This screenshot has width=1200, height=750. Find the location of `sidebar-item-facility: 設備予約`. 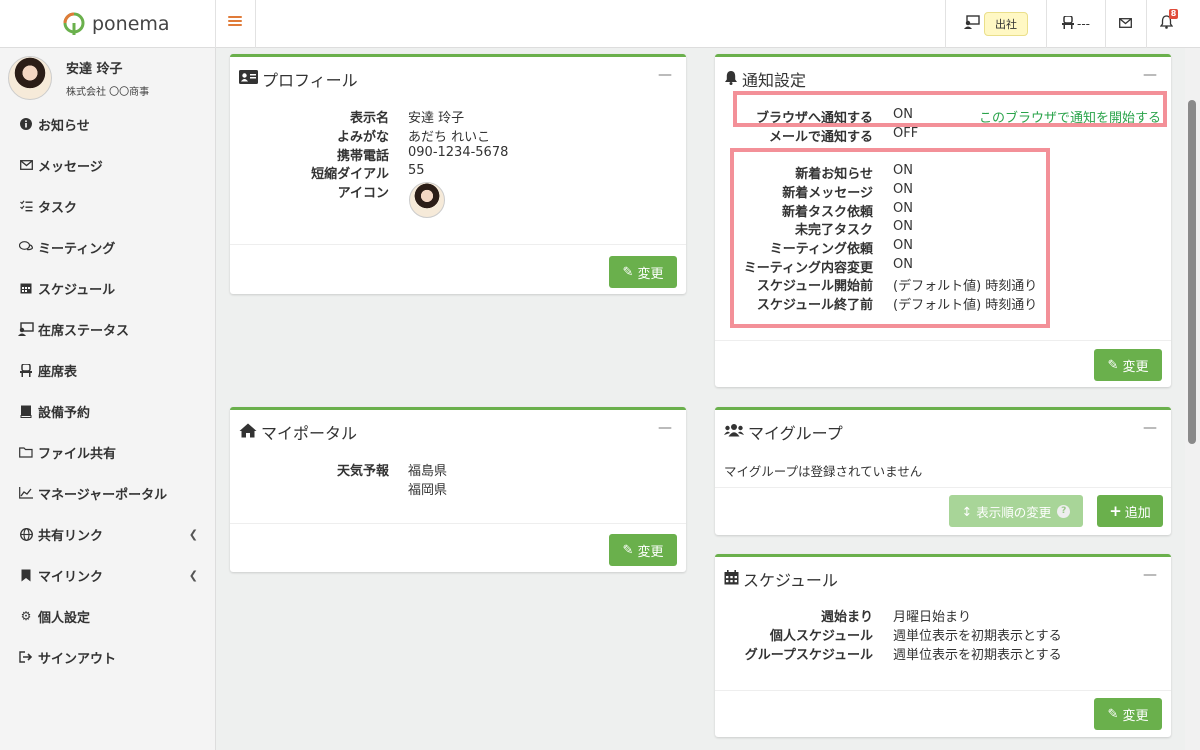

sidebar-item-facility: 設備予約 is located at coordinates (111, 411).